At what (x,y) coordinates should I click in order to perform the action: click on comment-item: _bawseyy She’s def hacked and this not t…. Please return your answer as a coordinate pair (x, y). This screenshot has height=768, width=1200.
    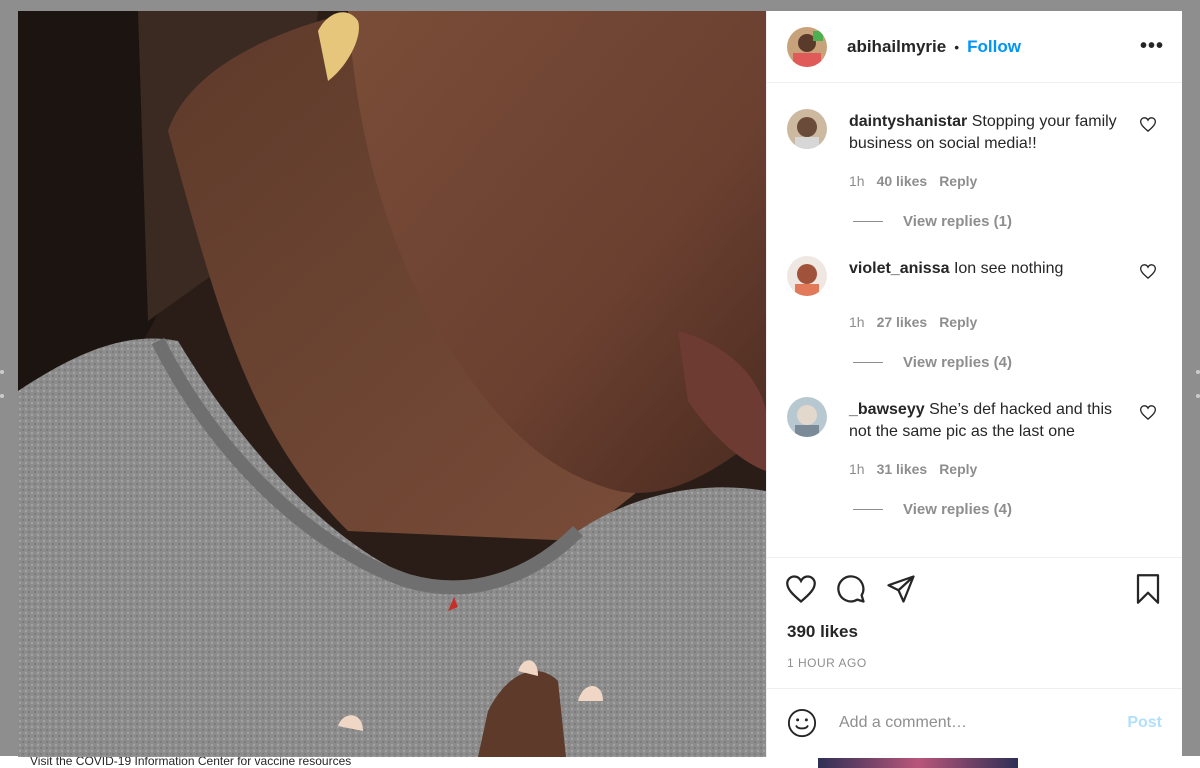
    Looking at the image, I should click on (974, 457).